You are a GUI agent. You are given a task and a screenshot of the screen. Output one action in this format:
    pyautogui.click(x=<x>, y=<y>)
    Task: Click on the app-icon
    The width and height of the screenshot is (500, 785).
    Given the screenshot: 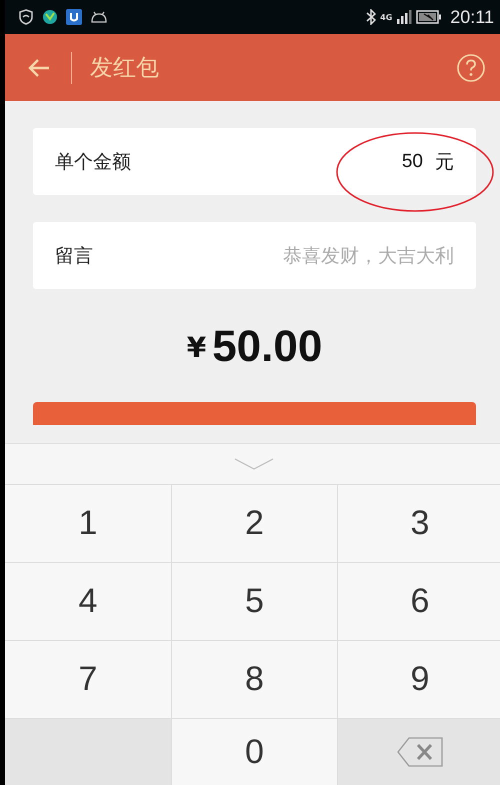 What is the action you would take?
    pyautogui.click(x=74, y=17)
    